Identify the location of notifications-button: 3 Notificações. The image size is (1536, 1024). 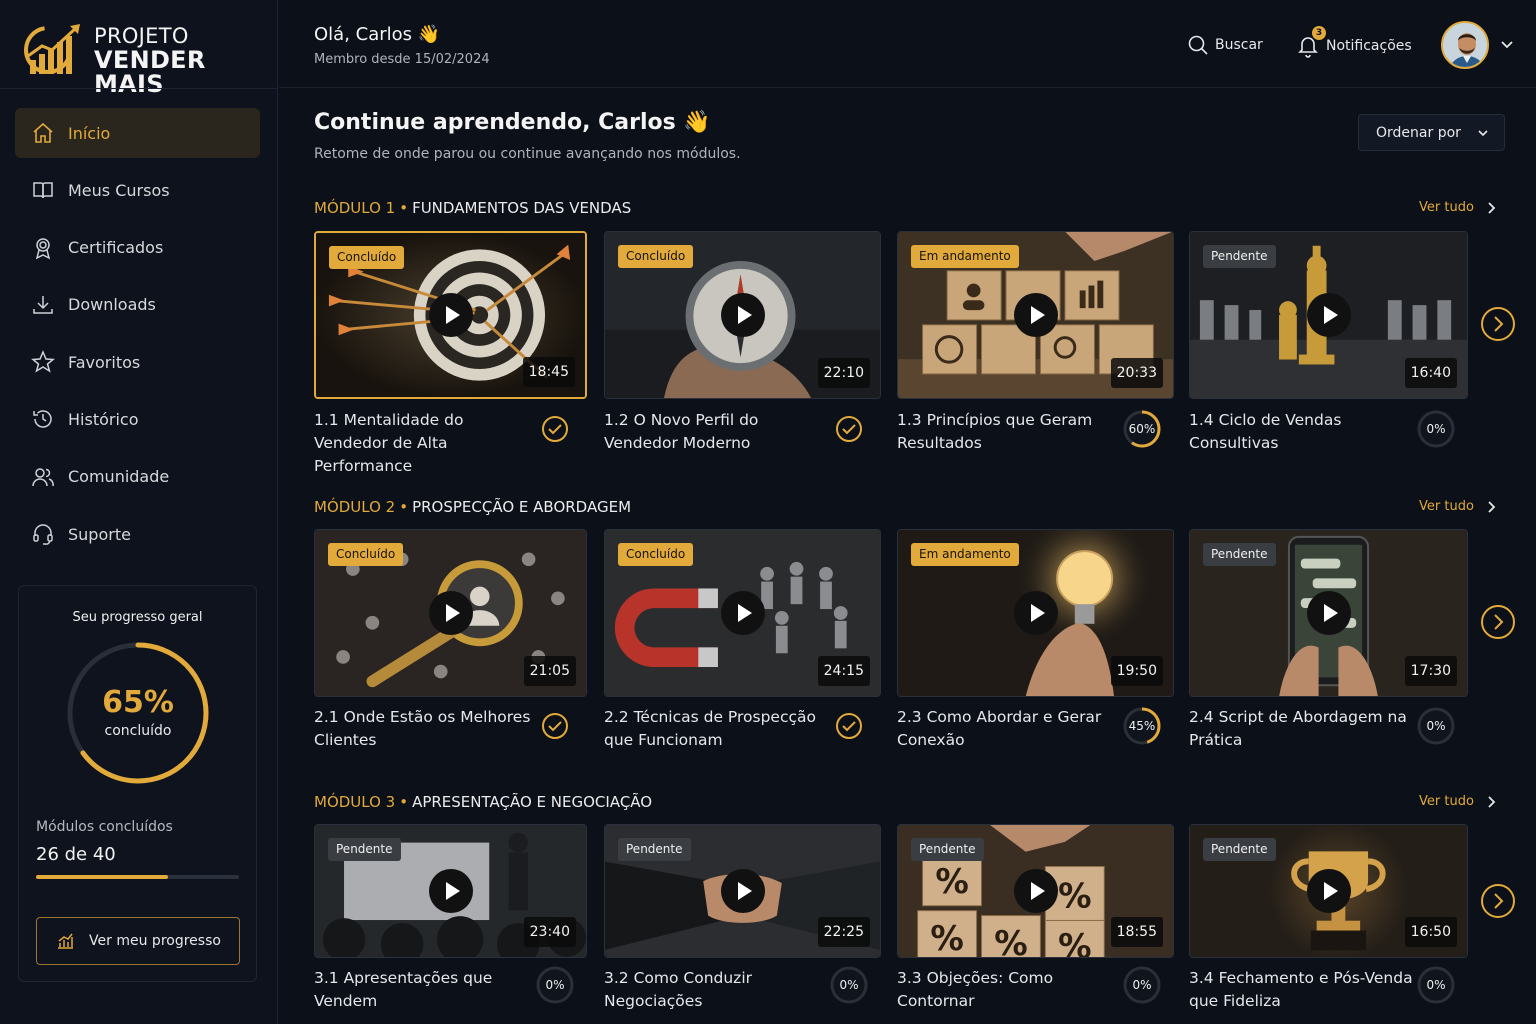
(1354, 42).